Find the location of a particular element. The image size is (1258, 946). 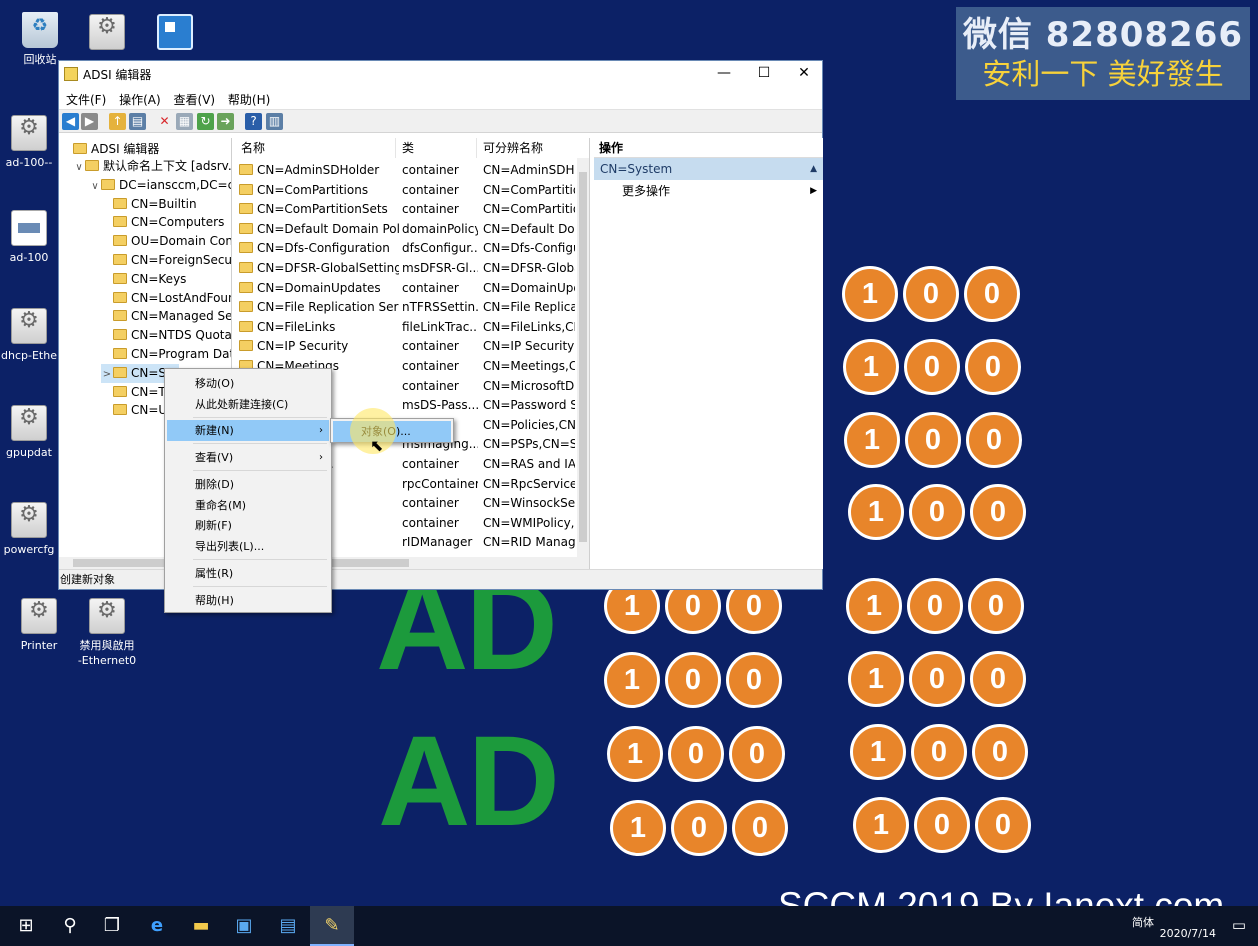

close-button: ✕ is located at coordinates (804, 74).